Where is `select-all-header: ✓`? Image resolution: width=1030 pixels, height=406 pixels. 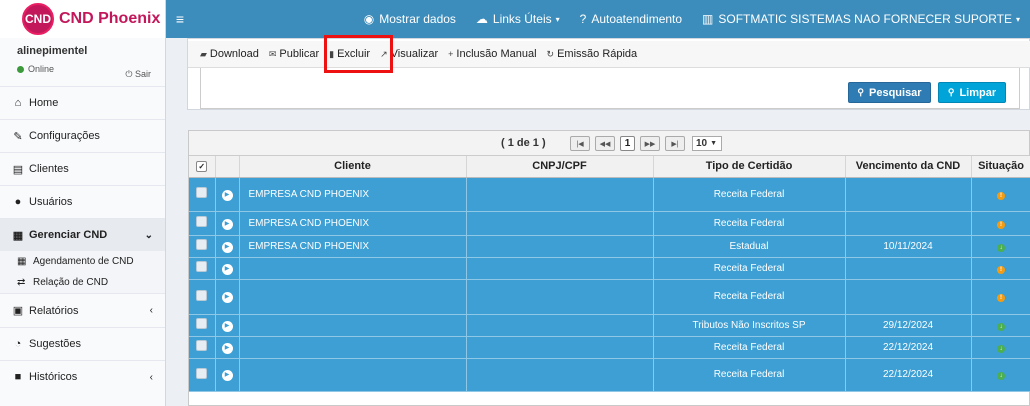 select-all-header: ✓ is located at coordinates (202, 167).